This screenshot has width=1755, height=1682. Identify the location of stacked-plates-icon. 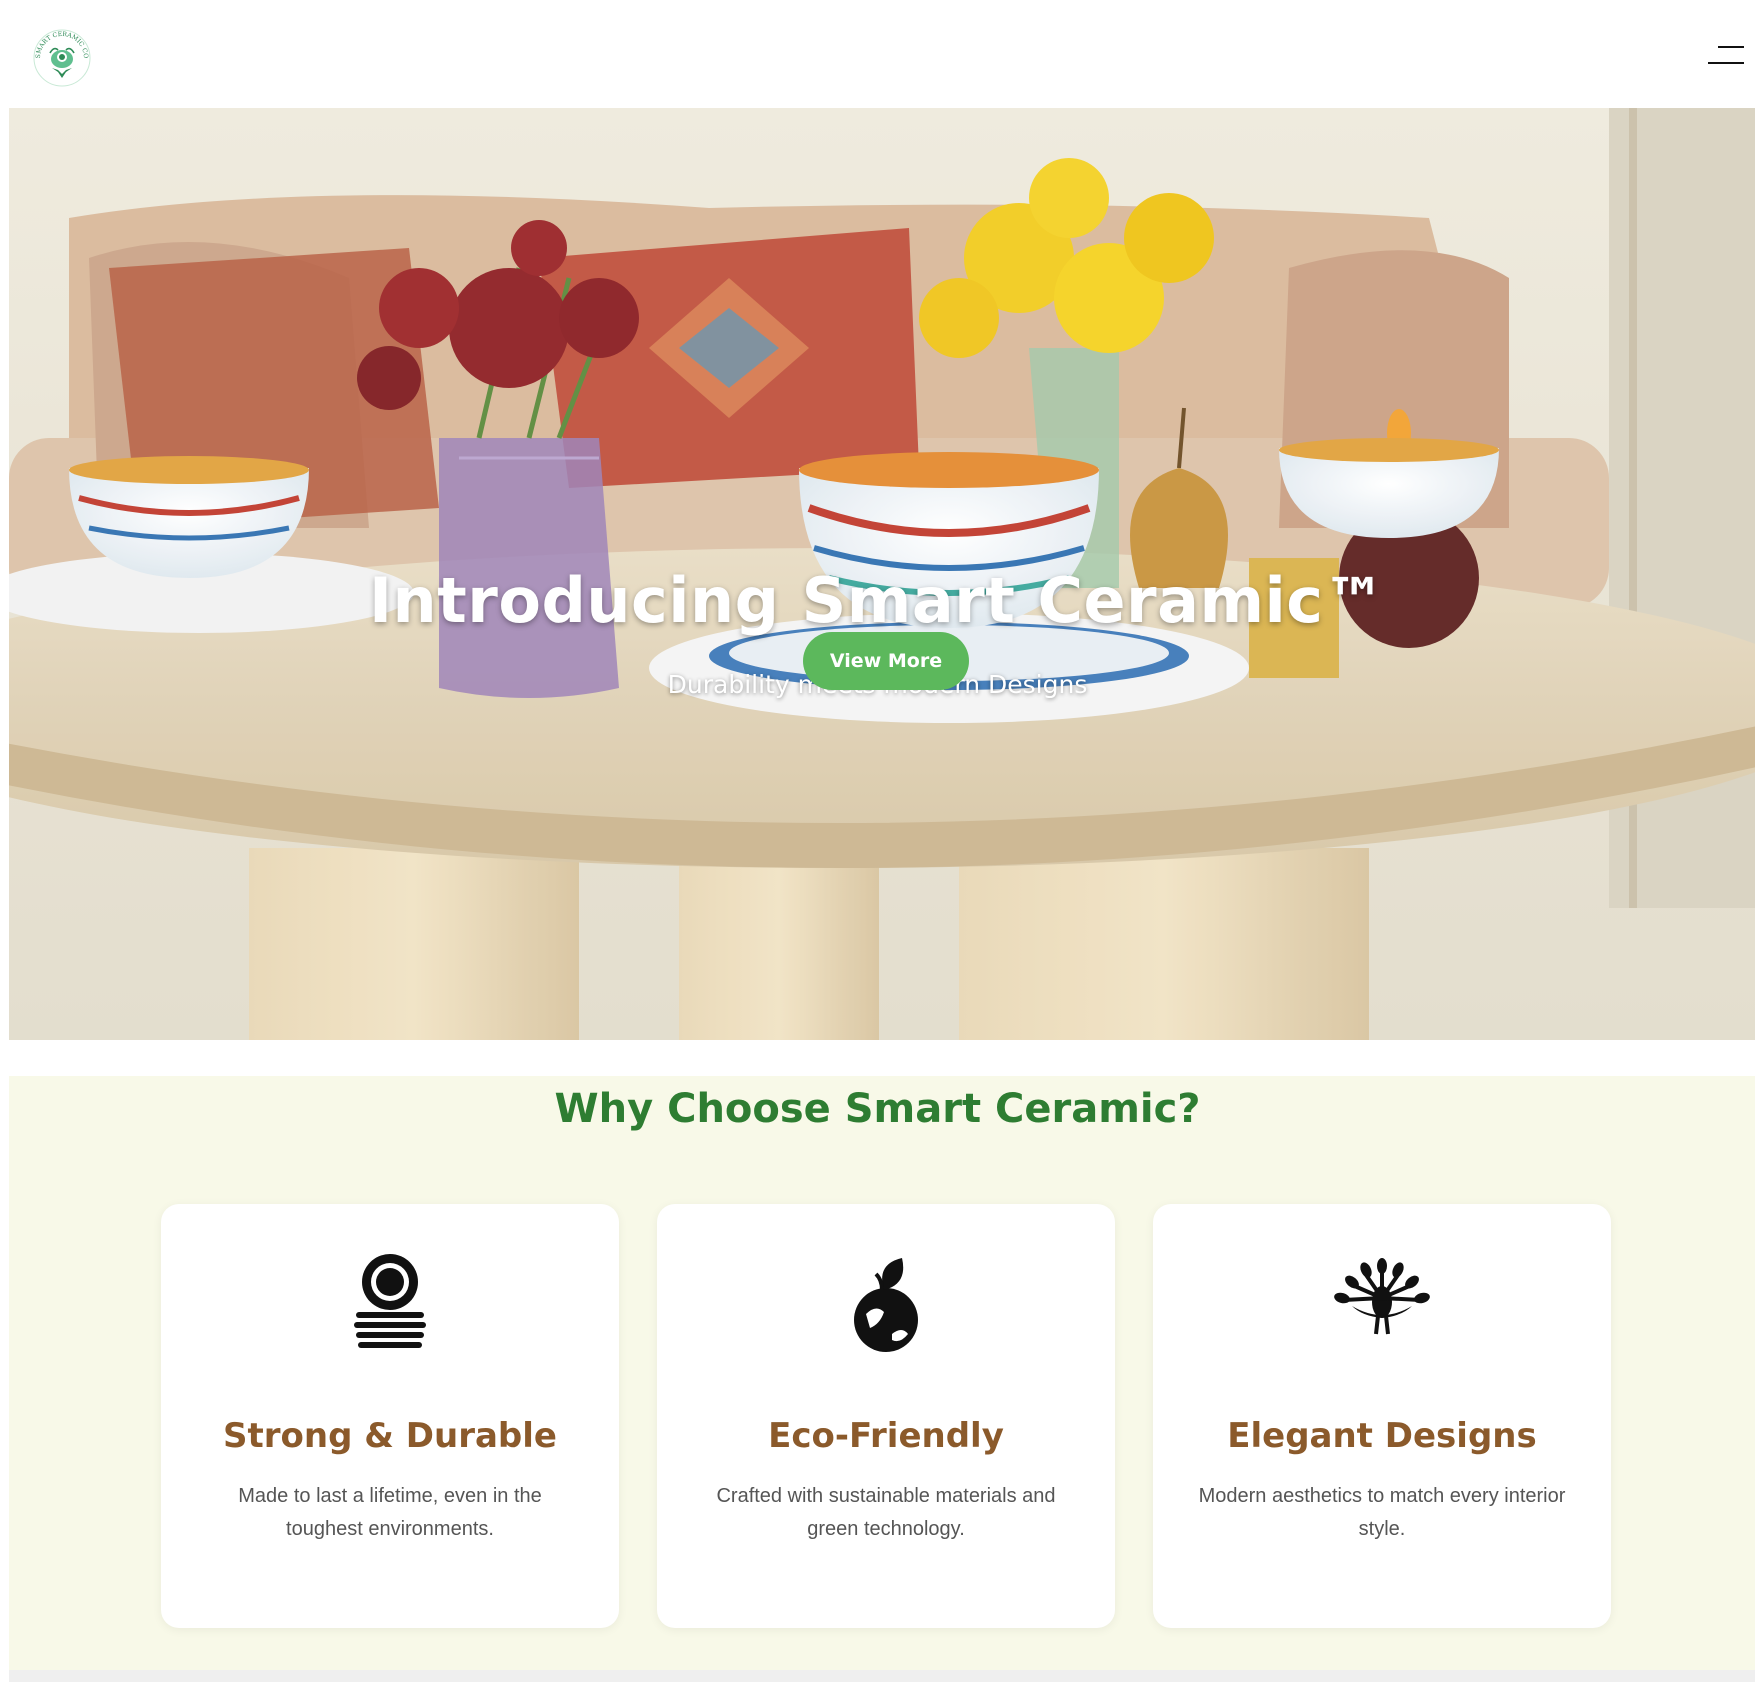
(390, 1301).